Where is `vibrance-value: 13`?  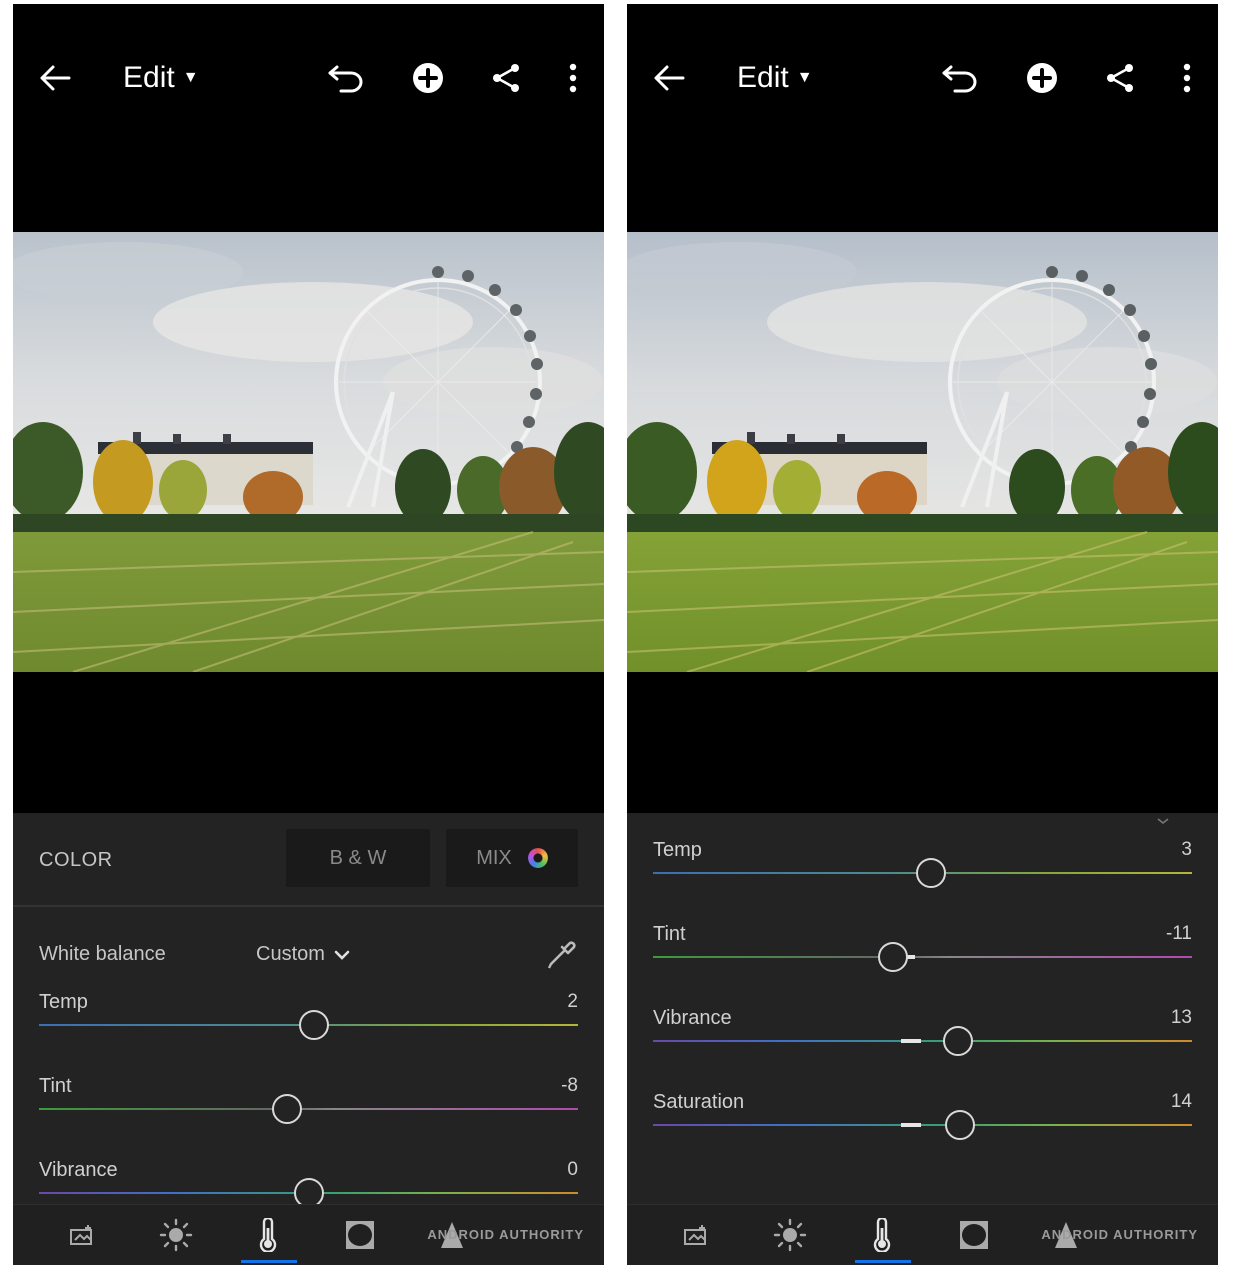
vibrance-value: 13 is located at coordinates (1181, 1017).